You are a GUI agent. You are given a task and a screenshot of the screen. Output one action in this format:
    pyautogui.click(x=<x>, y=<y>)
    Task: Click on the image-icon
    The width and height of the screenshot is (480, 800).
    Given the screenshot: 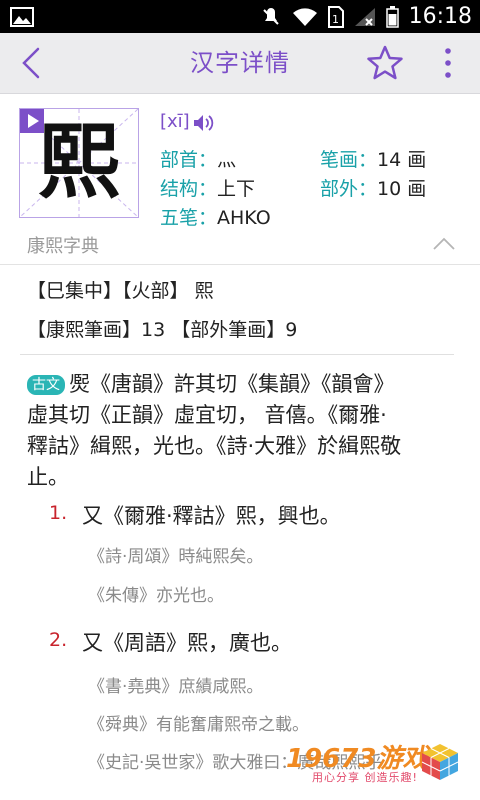 What is the action you would take?
    pyautogui.click(x=22, y=17)
    